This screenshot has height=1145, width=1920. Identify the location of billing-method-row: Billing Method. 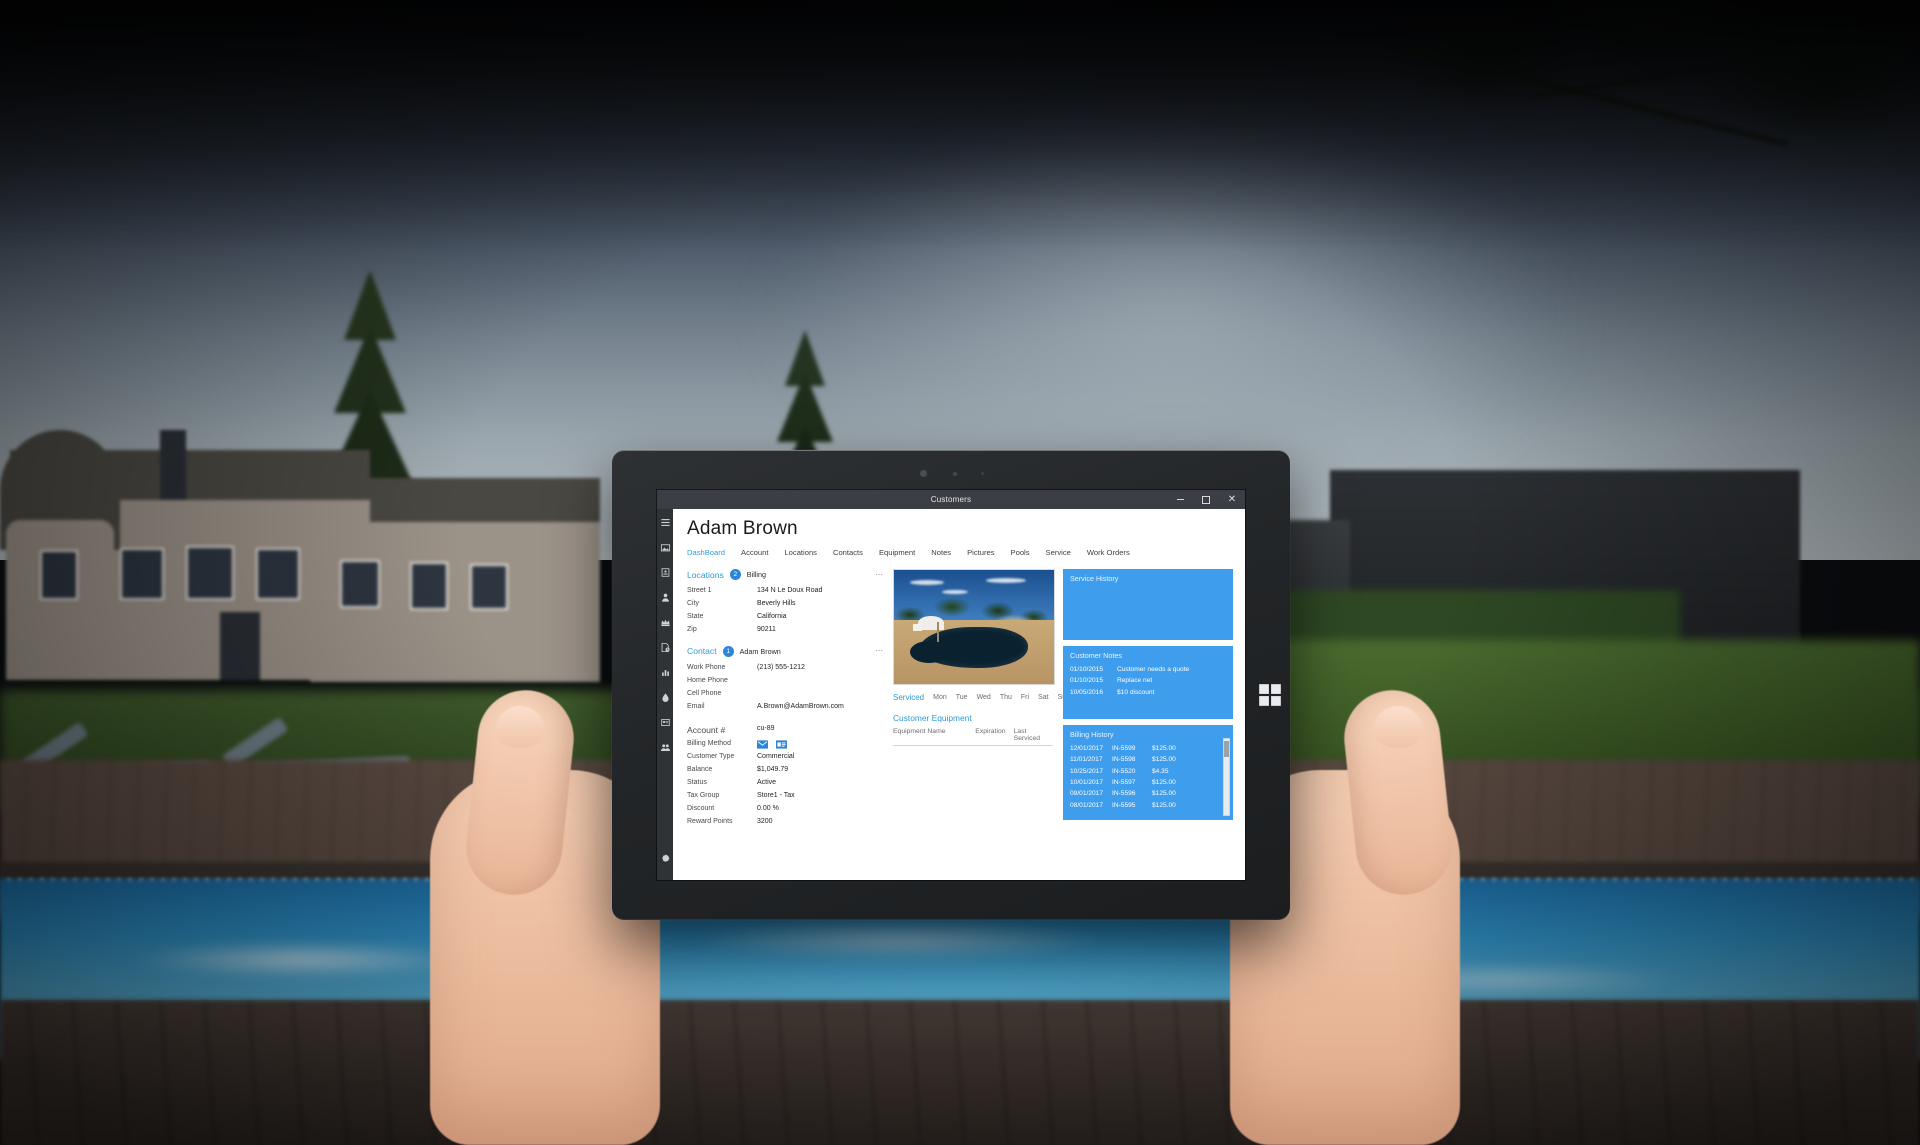
(785, 744).